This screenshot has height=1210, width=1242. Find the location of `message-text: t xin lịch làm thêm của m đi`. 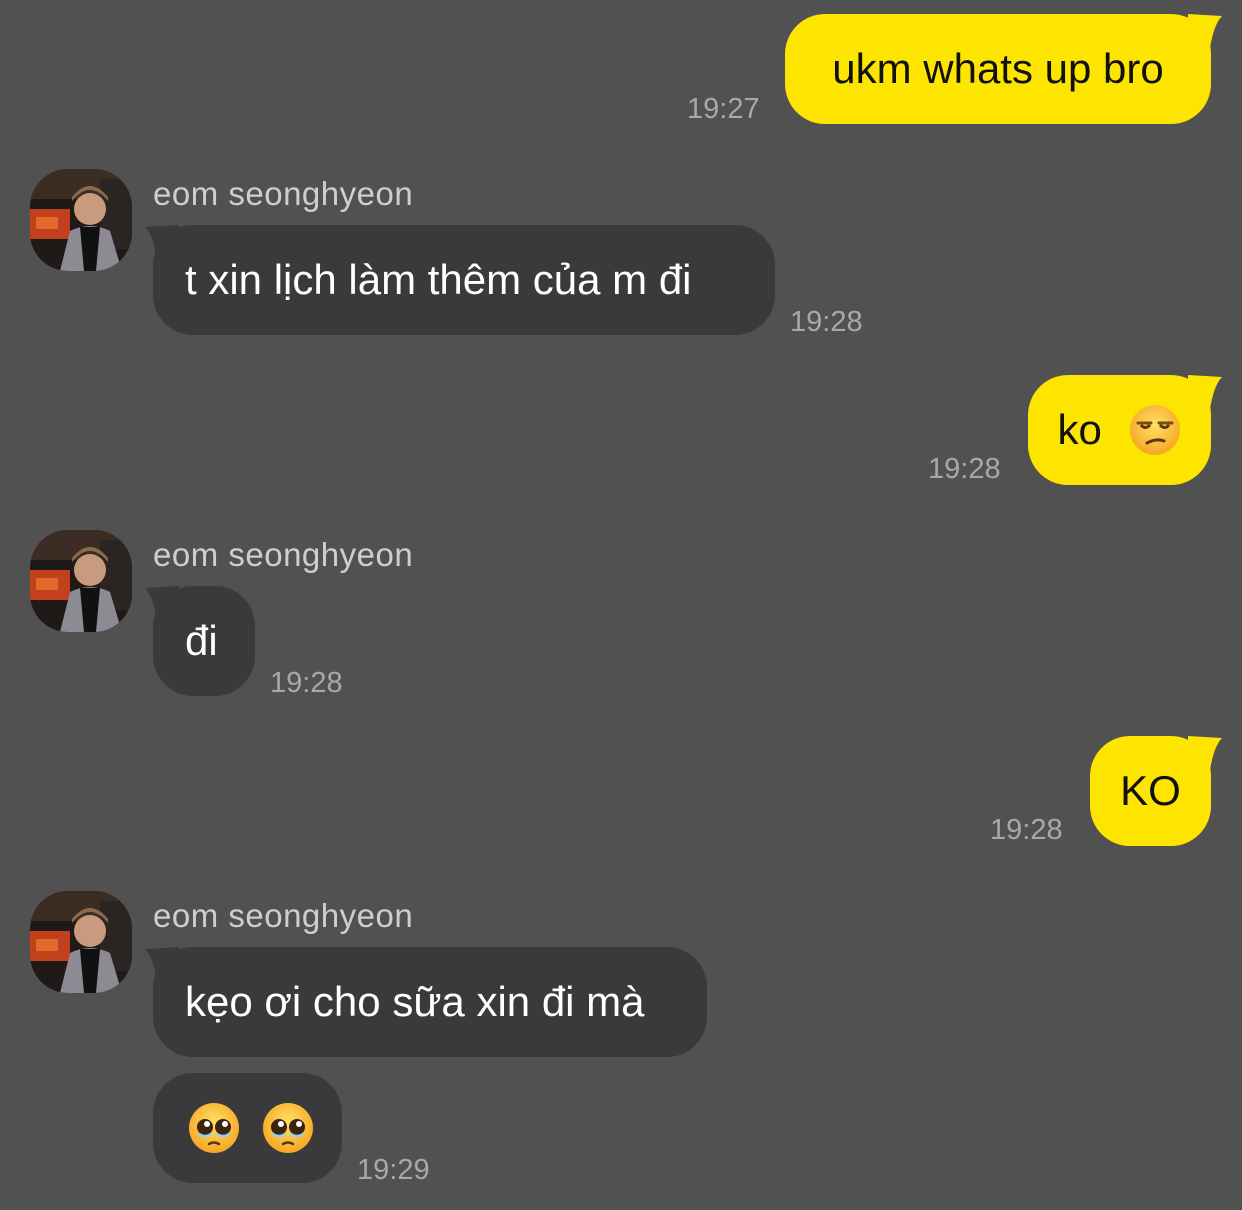

message-text: t xin lịch làm thêm của m đi is located at coordinates (438, 279).